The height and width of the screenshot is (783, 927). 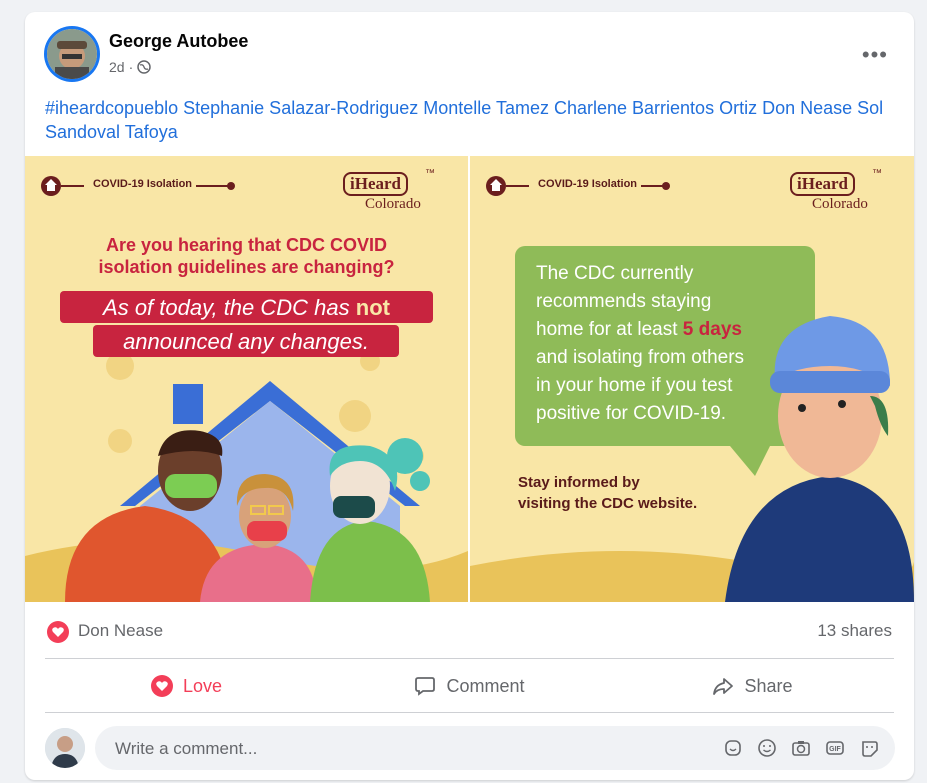 I want to click on bubble-line-1: The CDC currently, so click(x=615, y=273).